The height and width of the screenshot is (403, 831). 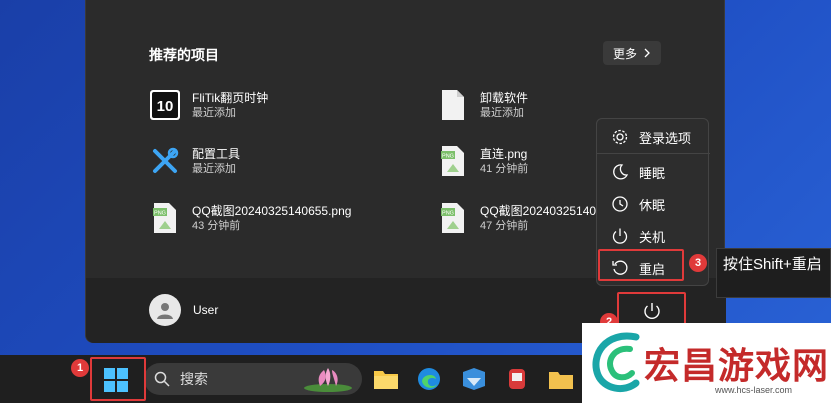 I want to click on recommended-item-qq-screenshot-1: PNG QQ截图20240325140655.png 43 分钟前, so click(x=249, y=218).